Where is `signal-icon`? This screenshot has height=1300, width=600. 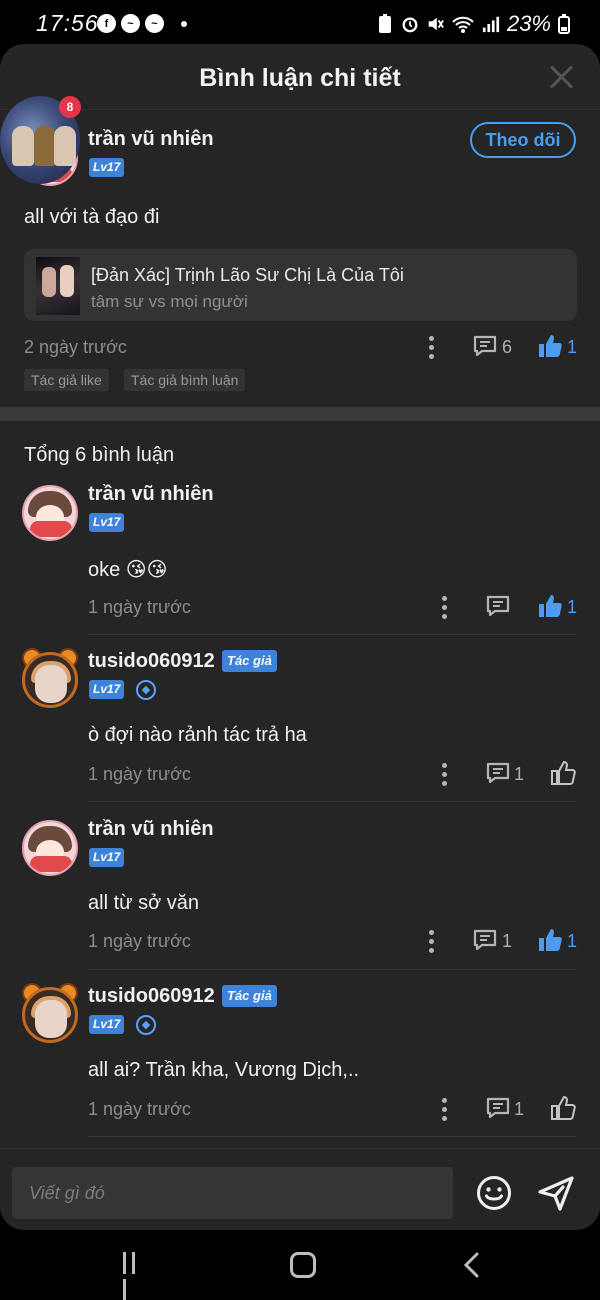 signal-icon is located at coordinates (491, 24).